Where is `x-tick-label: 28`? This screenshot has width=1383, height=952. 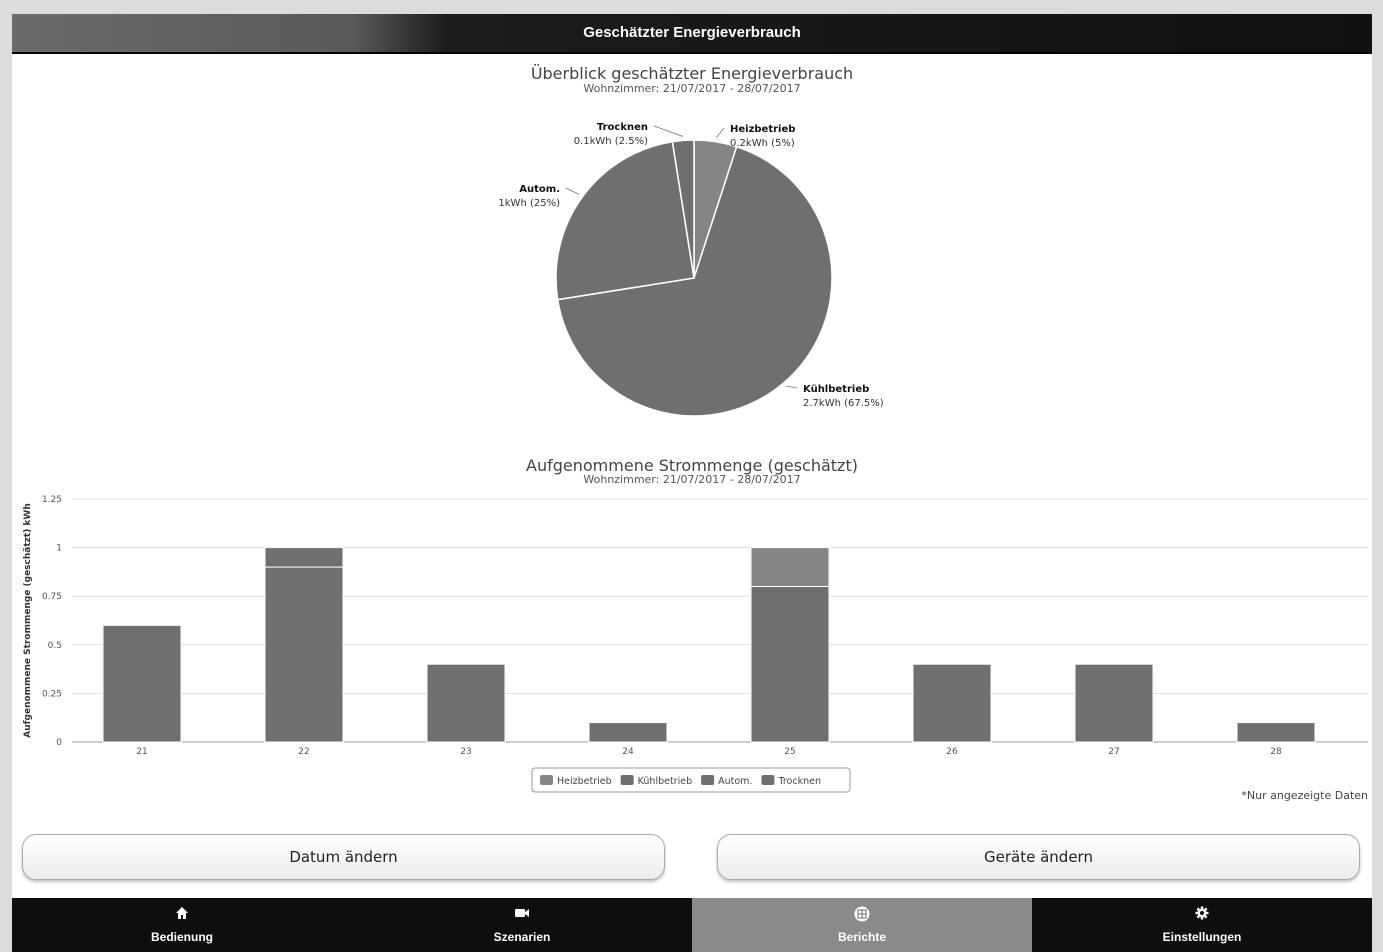 x-tick-label: 28 is located at coordinates (1276, 752).